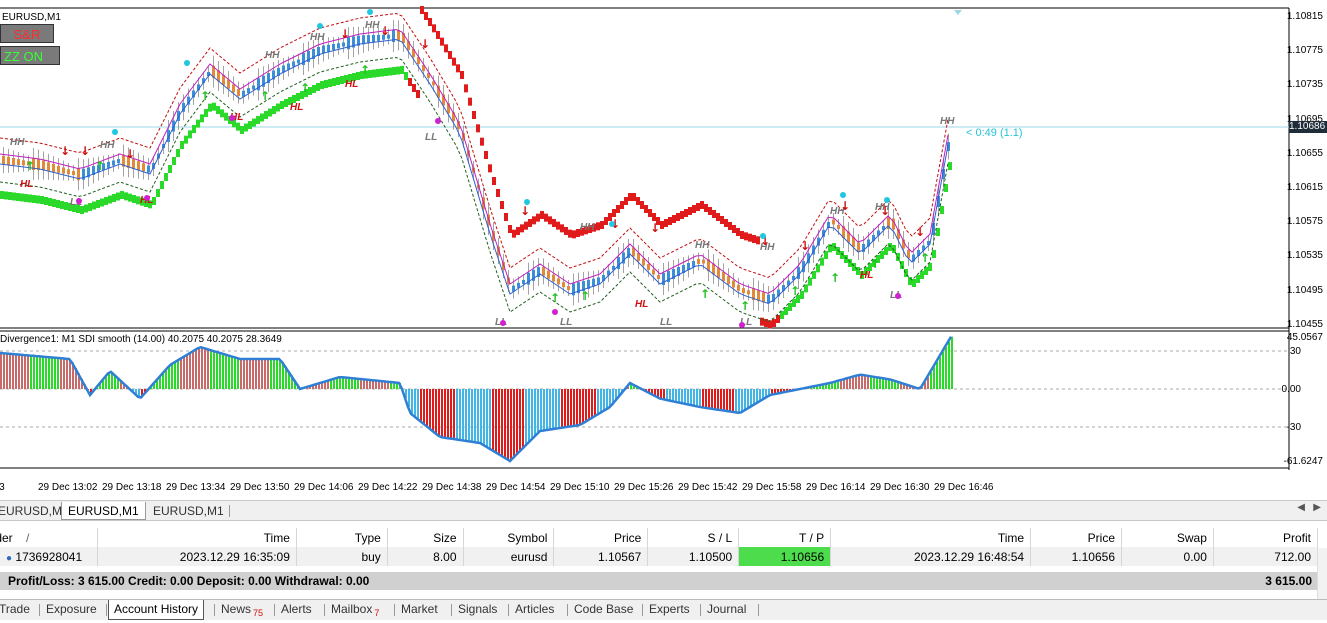 The width and height of the screenshot is (1327, 623). What do you see at coordinates (17, 609) in the screenshot?
I see `tab-trade: Trade` at bounding box center [17, 609].